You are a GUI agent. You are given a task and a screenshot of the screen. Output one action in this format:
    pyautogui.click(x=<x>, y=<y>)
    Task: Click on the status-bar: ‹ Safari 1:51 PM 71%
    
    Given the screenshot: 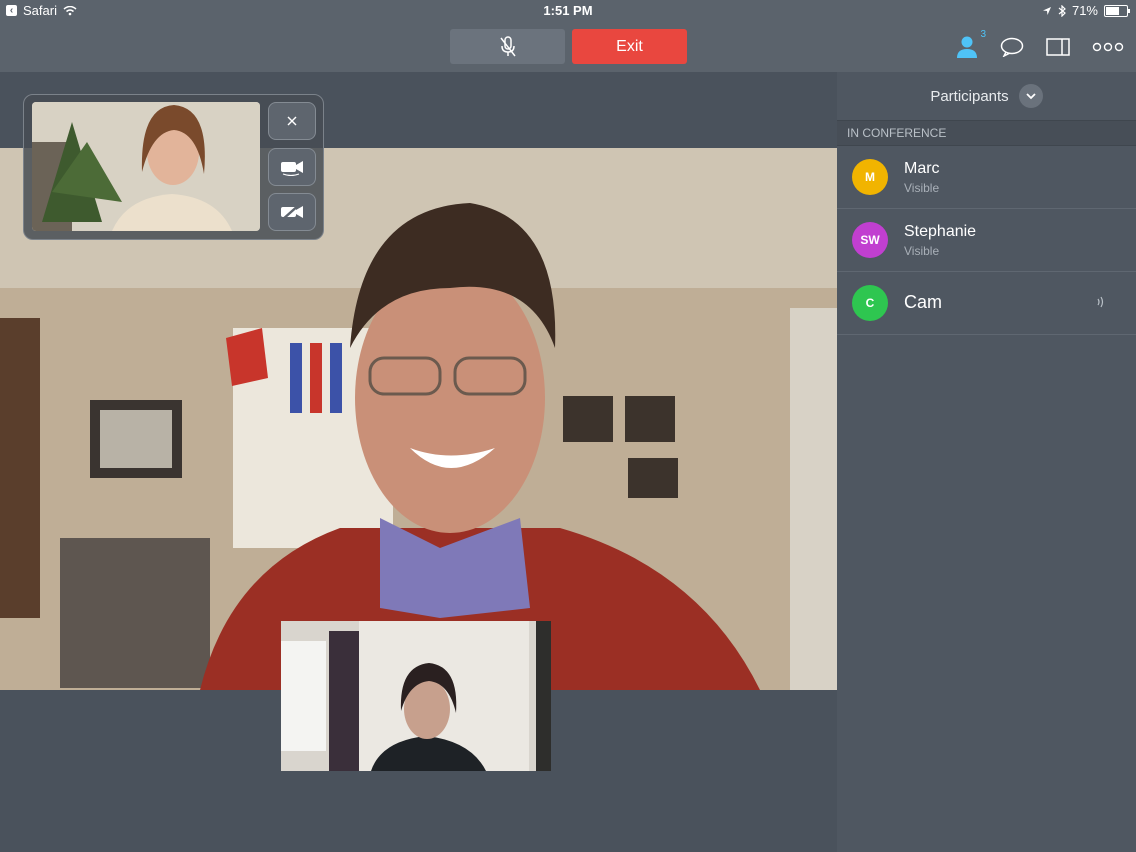 What is the action you would take?
    pyautogui.click(x=568, y=11)
    